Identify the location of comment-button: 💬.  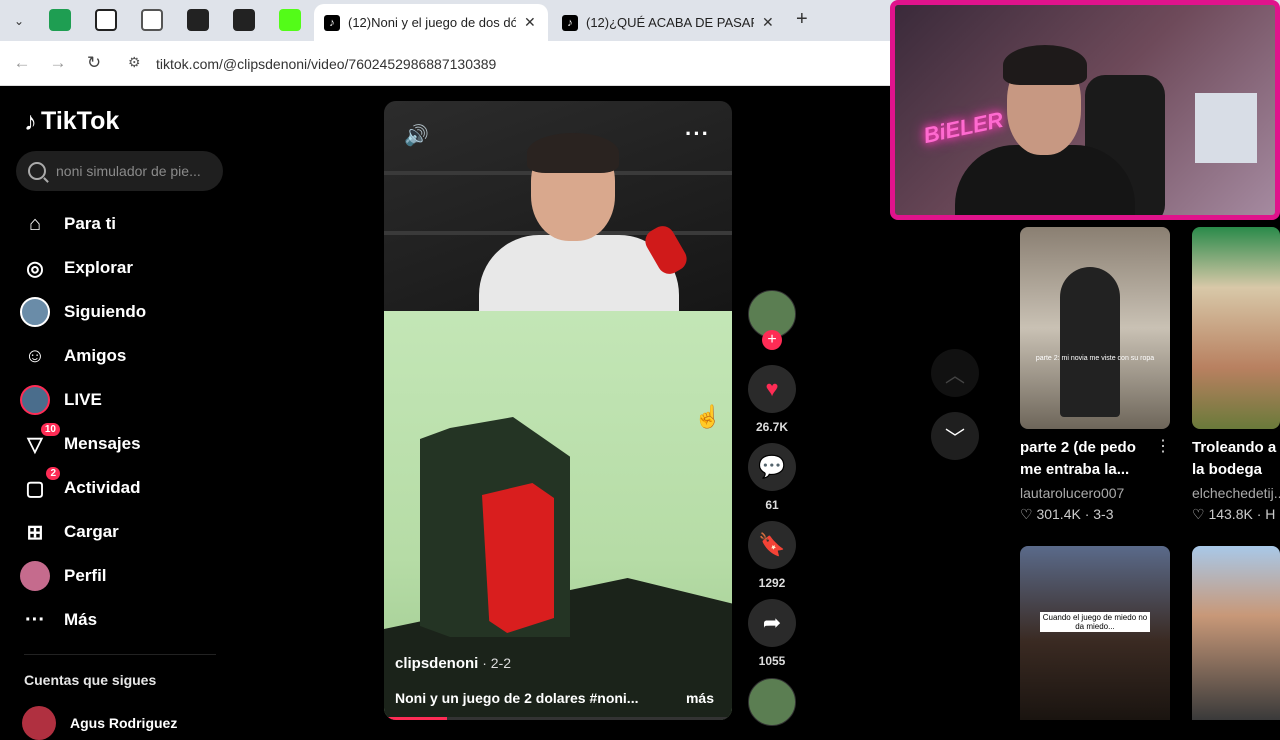
(772, 467).